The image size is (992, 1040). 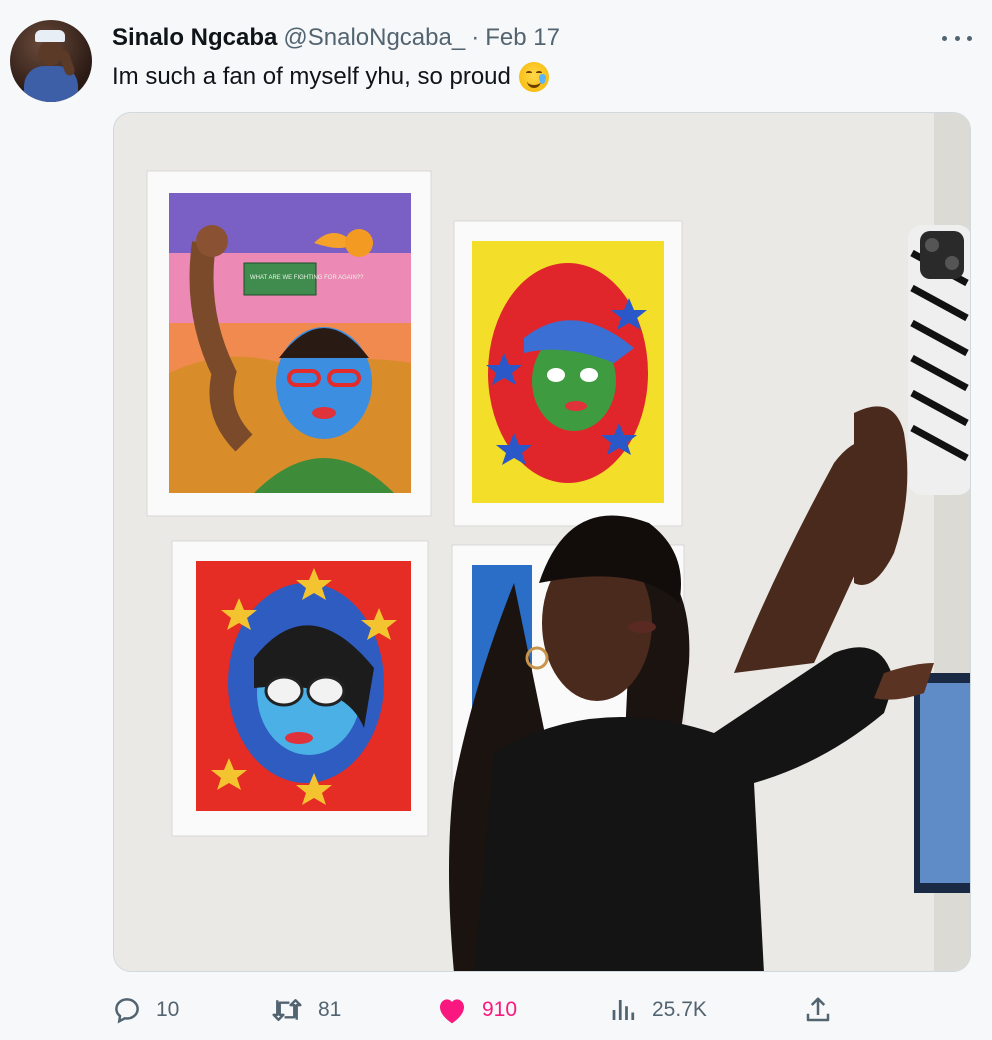 I want to click on share-button, so click(x=825, y=1010).